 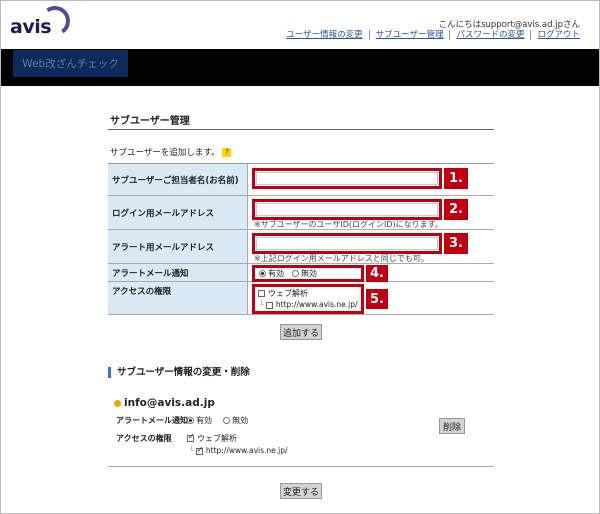 What do you see at coordinates (240, 420) in the screenshot?
I see `existing-alert-off-label: 無効` at bounding box center [240, 420].